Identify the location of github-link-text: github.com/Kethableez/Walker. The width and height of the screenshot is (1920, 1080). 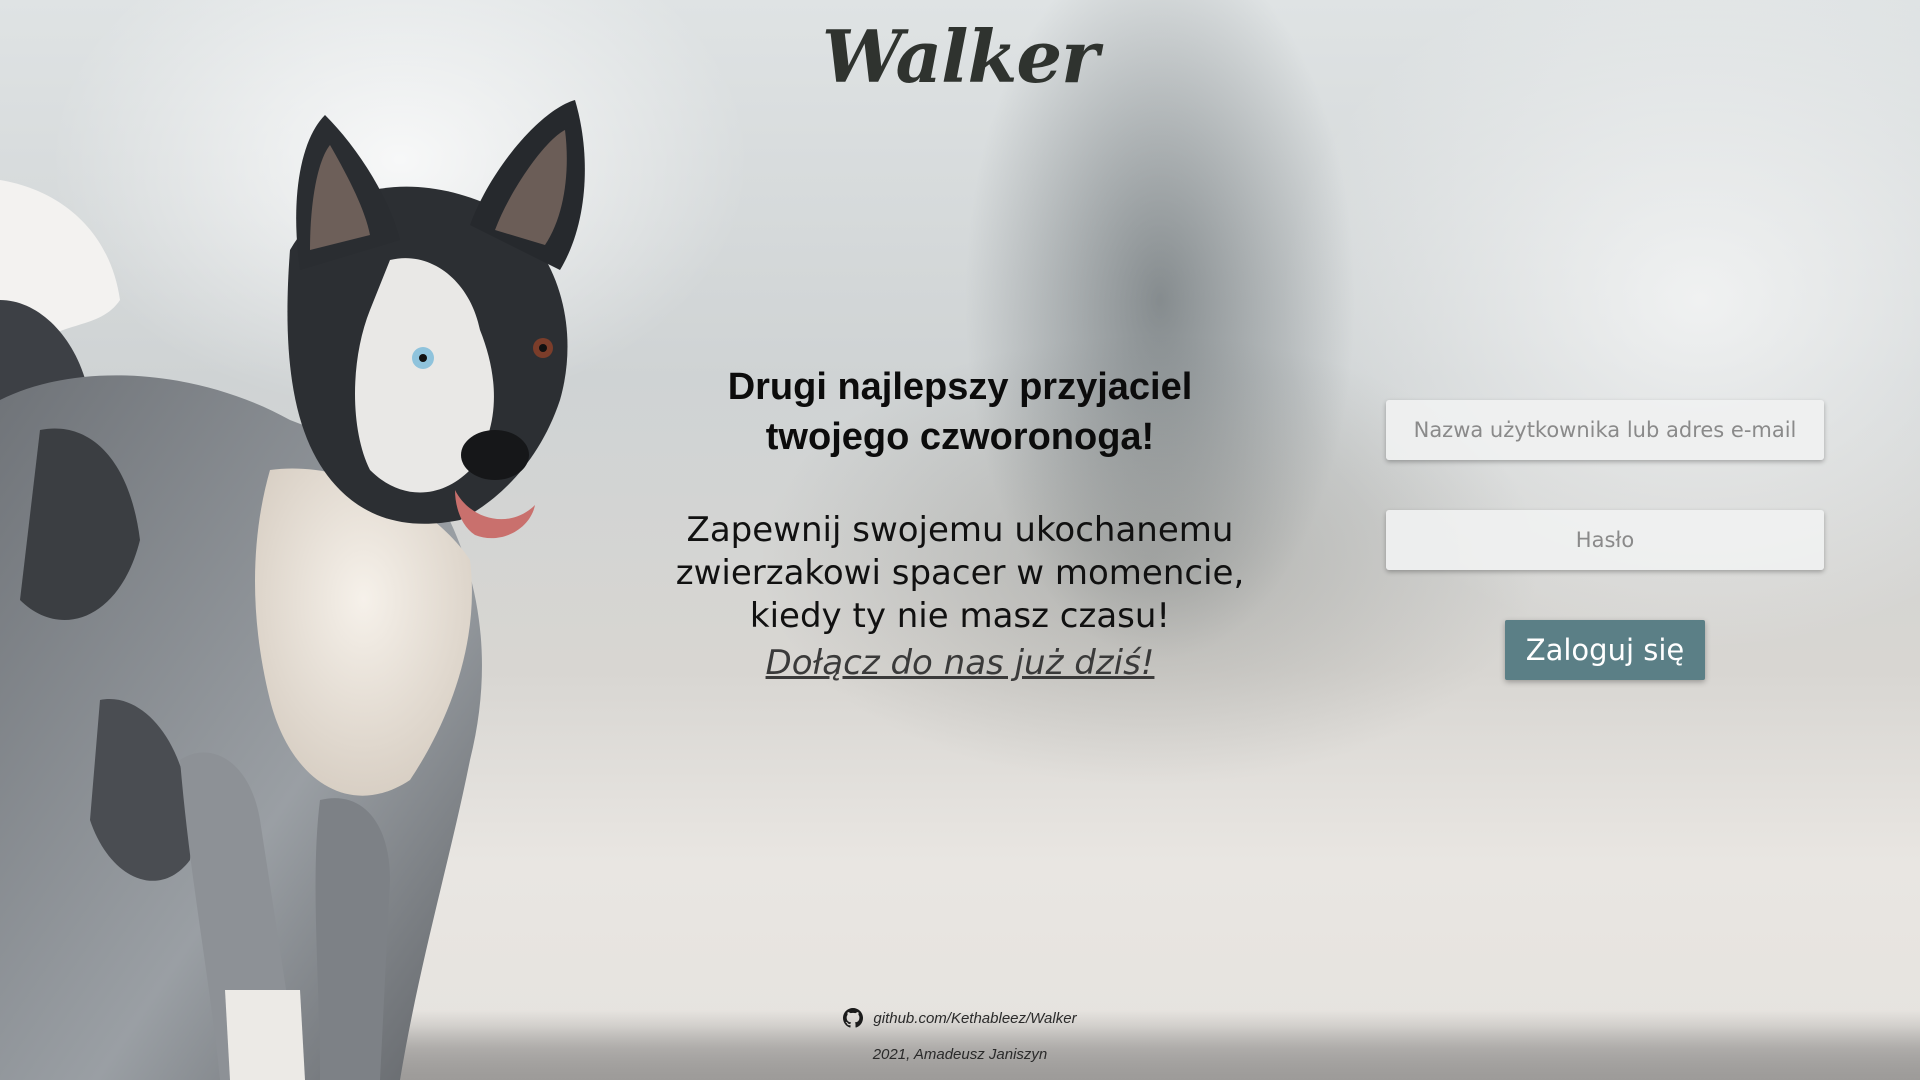
(975, 1018).